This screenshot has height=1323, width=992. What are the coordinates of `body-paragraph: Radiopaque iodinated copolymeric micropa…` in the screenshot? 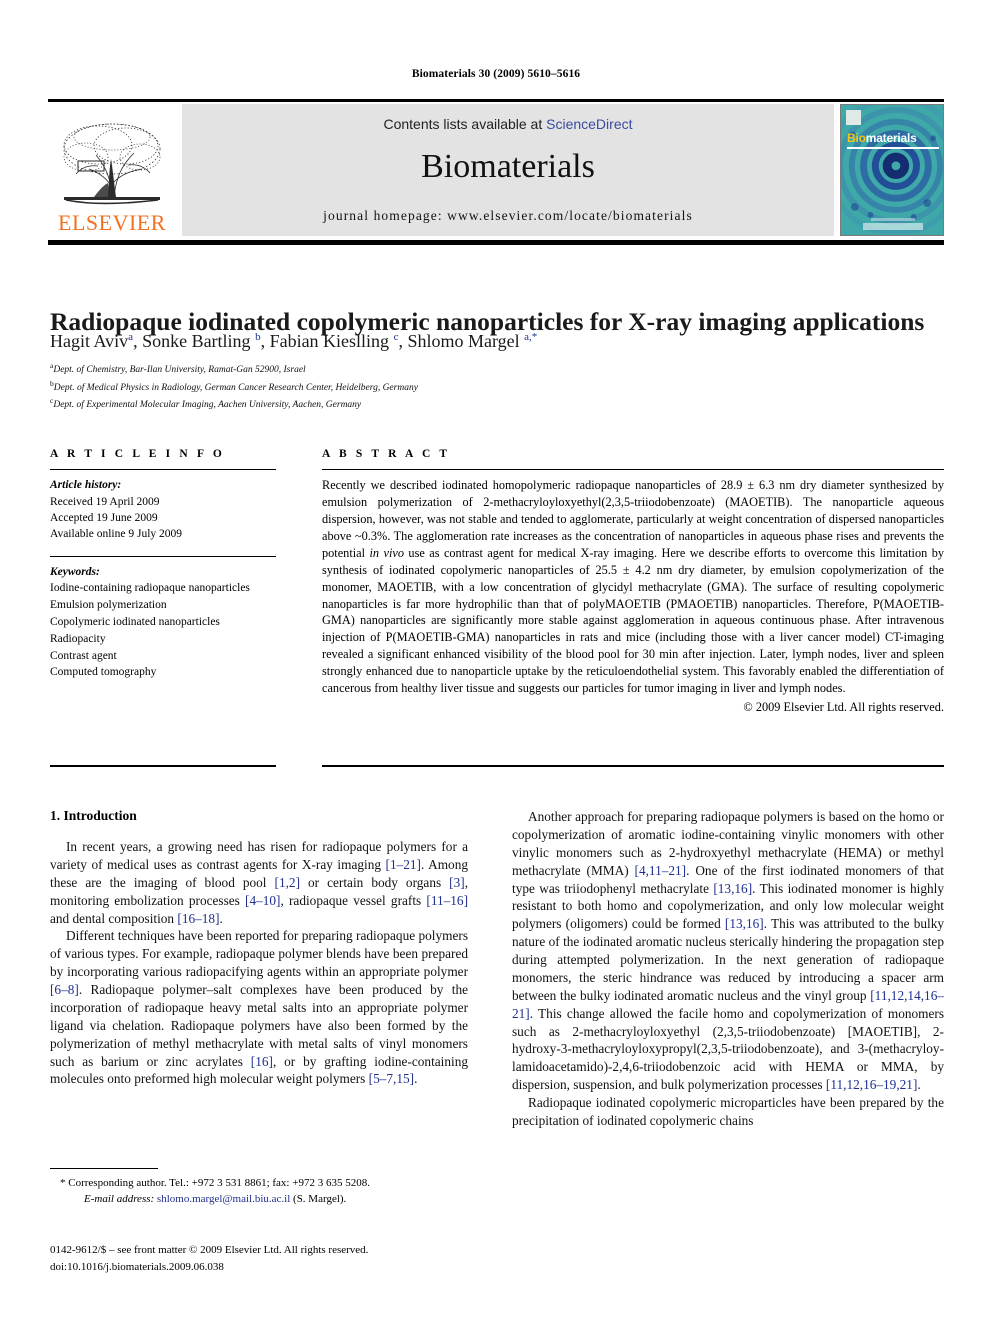 It's located at (728, 1111).